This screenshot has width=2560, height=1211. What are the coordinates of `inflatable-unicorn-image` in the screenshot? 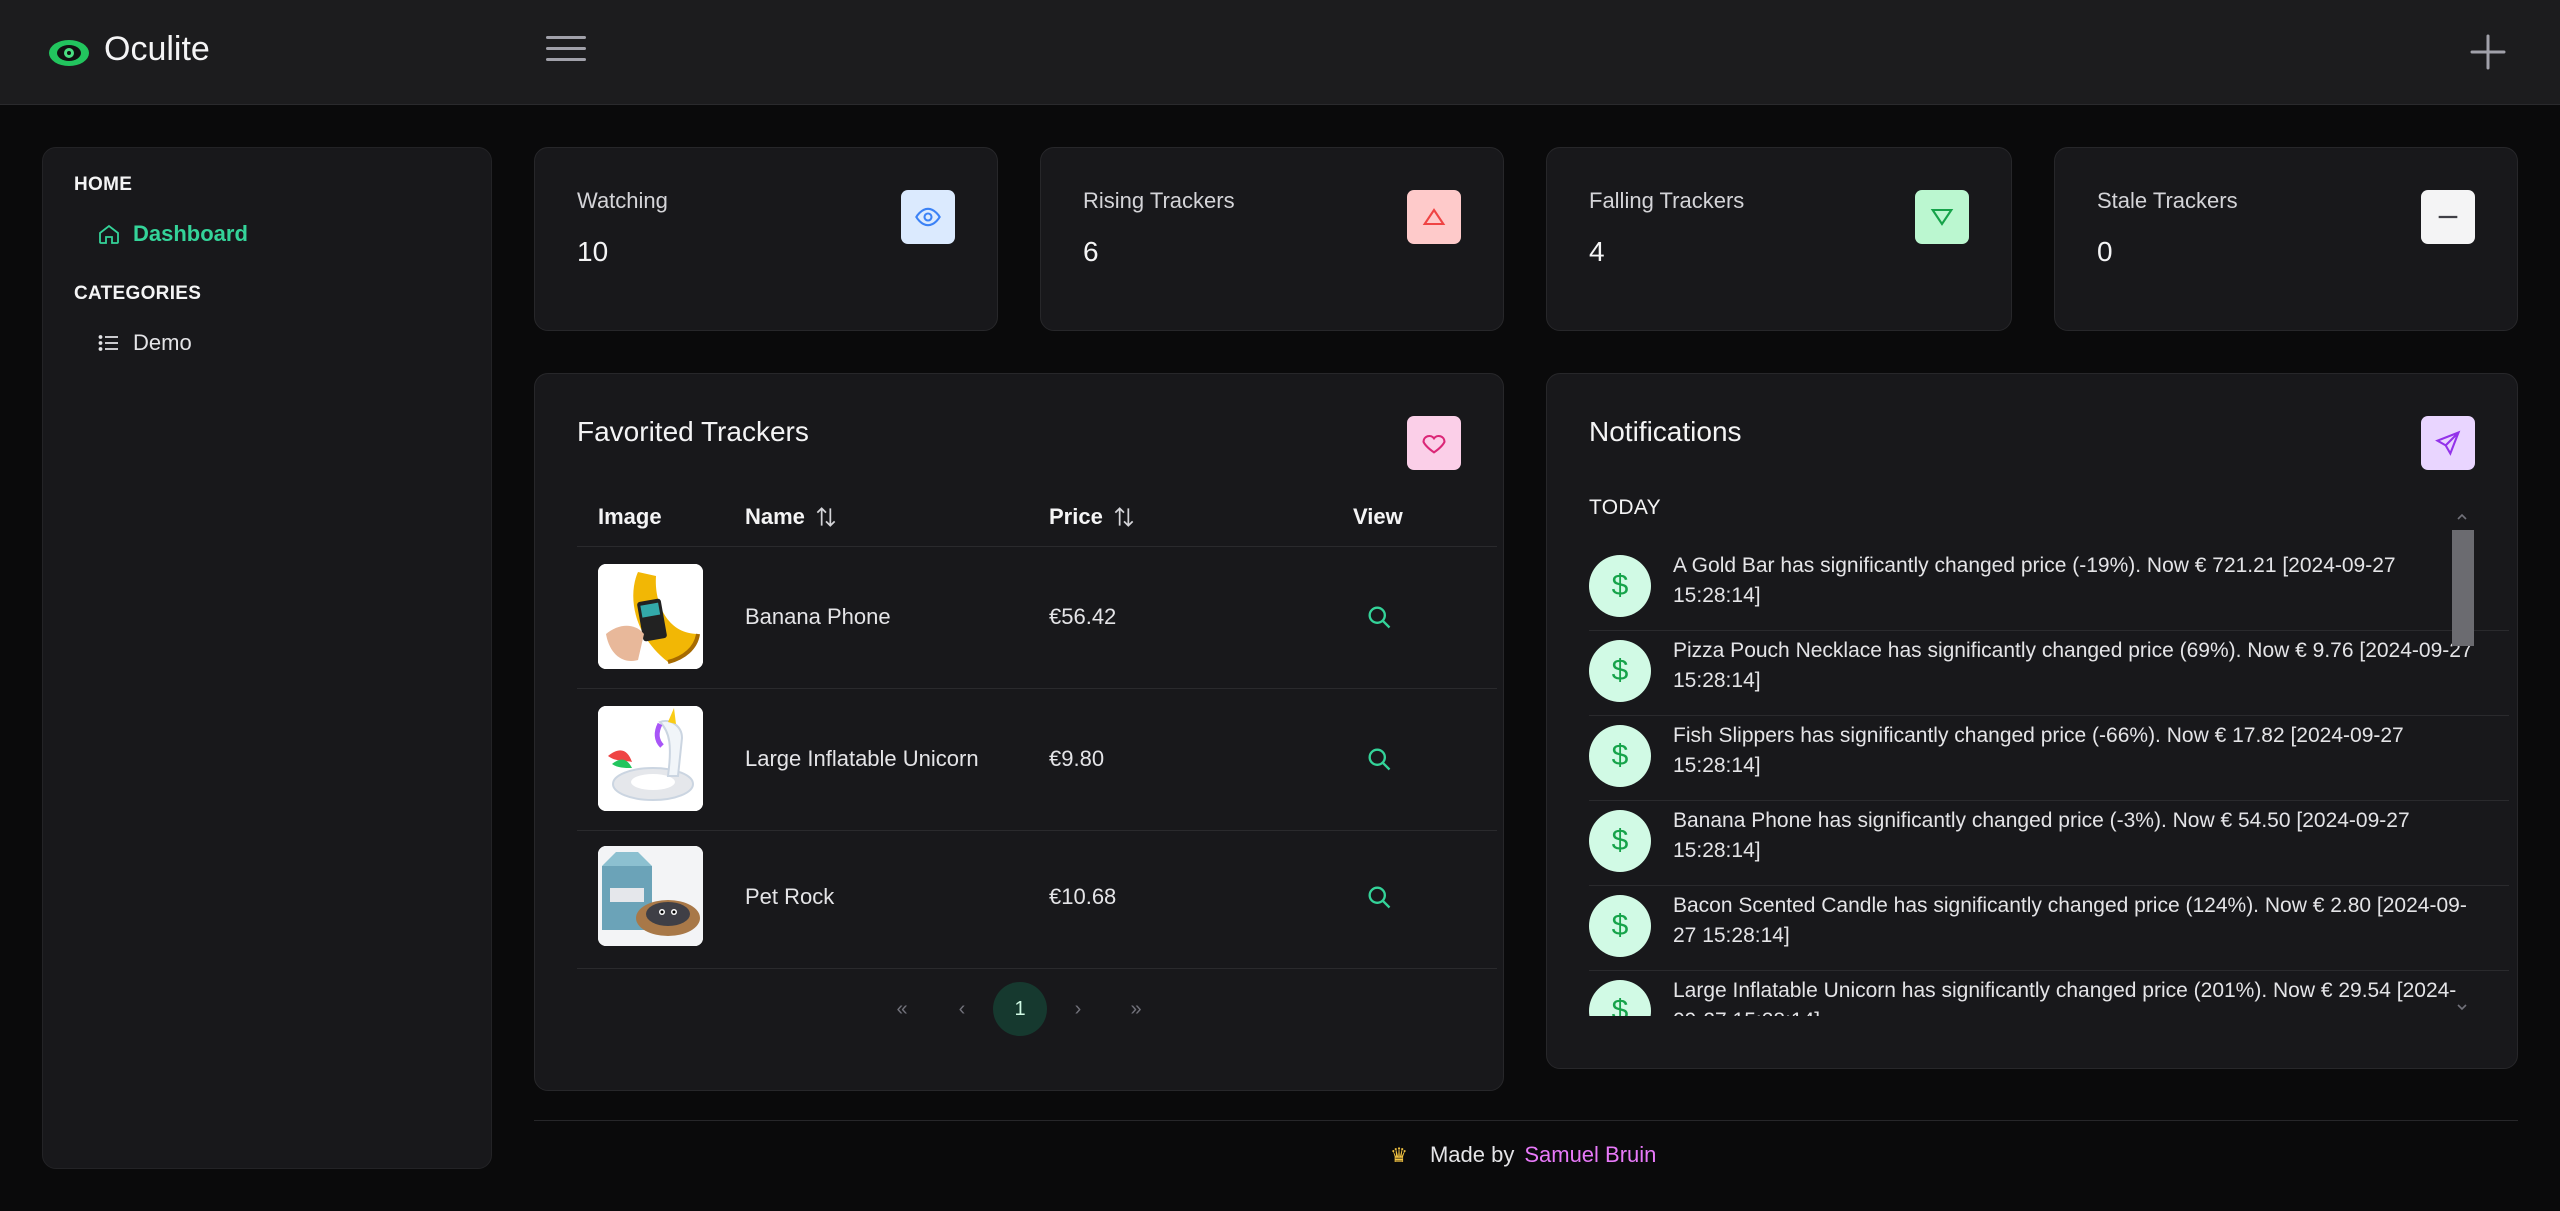 It's located at (650, 758).